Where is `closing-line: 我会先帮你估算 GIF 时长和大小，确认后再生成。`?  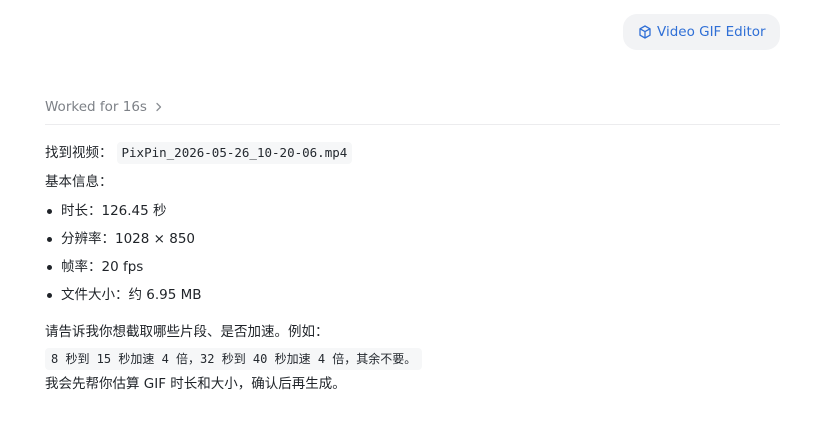 closing-line: 我会先帮你估算 GIF 时长和大小，确认后再生成。 is located at coordinates (195, 384).